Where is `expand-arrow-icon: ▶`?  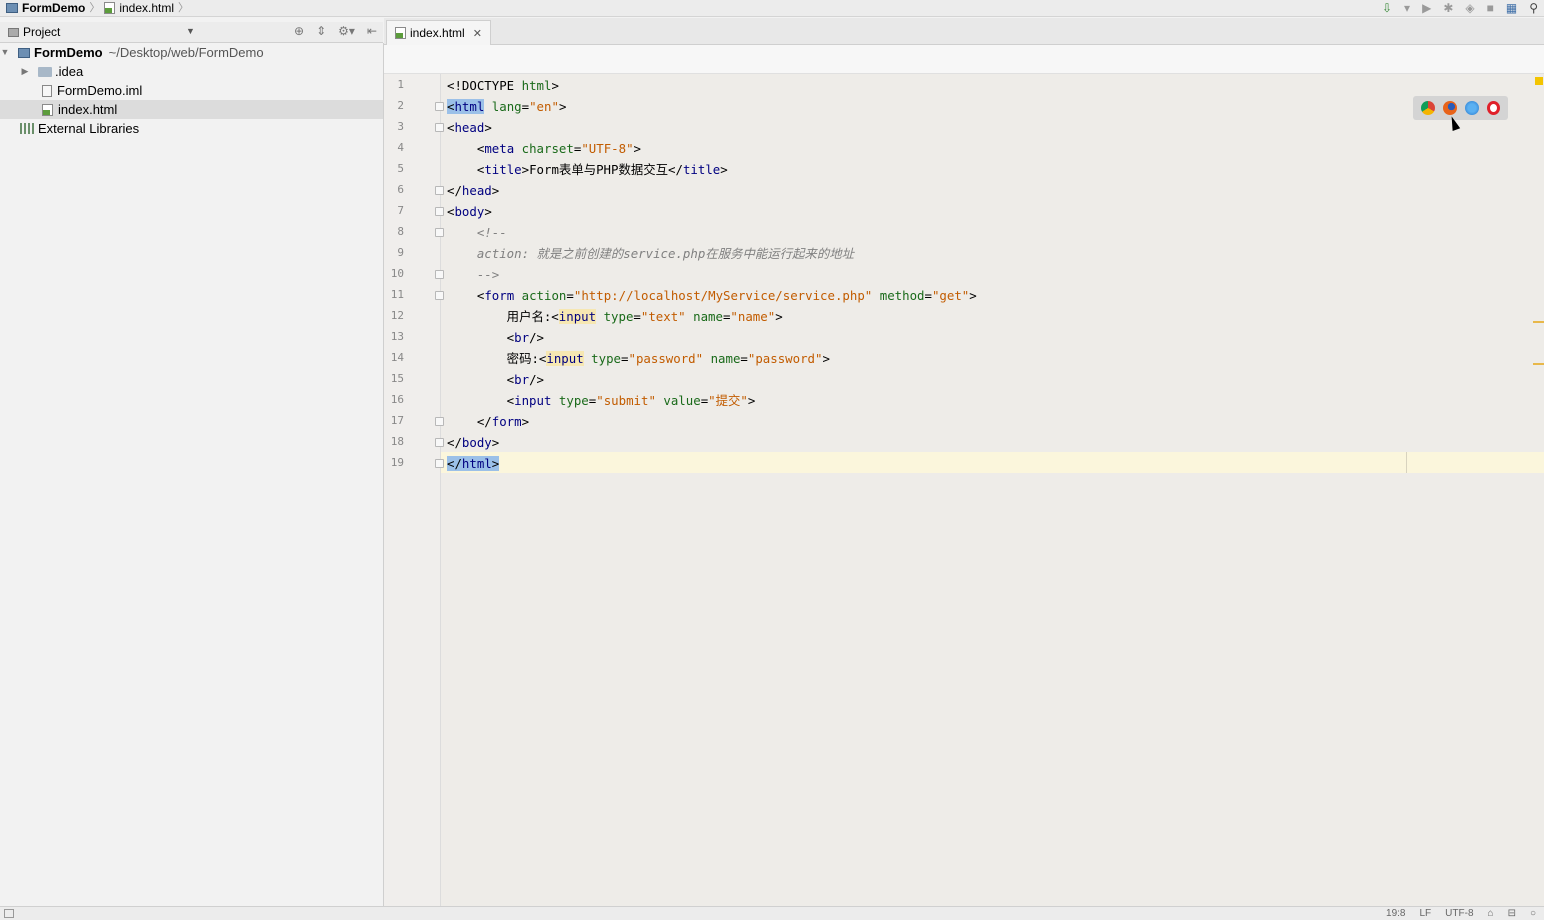 expand-arrow-icon: ▶ is located at coordinates (25, 71).